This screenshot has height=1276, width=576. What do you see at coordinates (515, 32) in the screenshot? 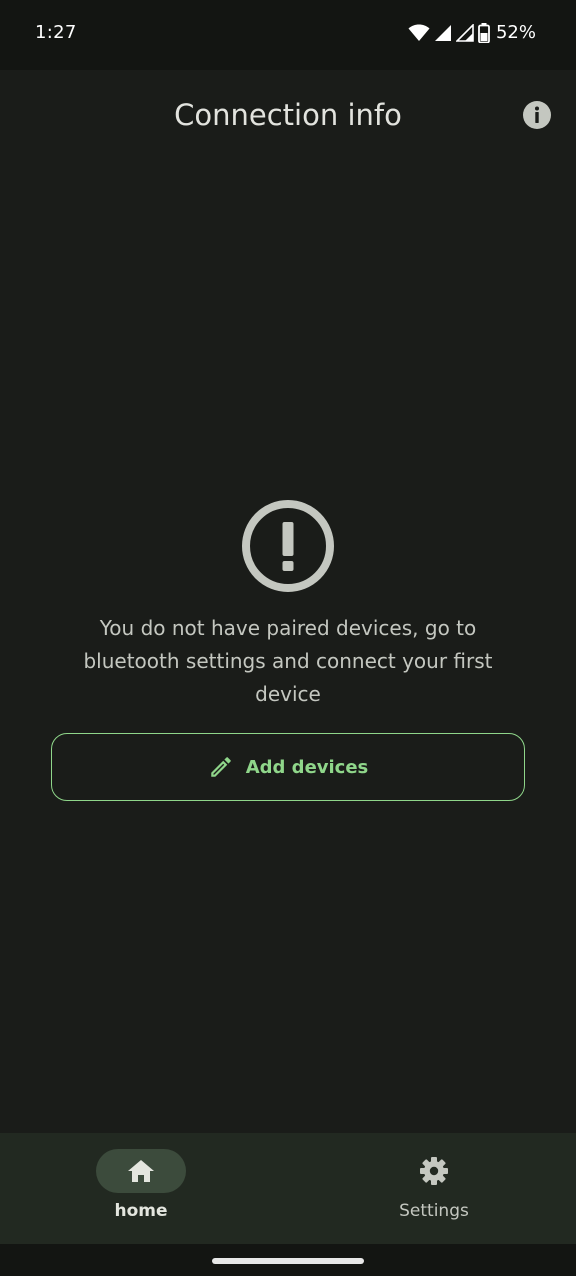
I see `battery-level: 52%` at bounding box center [515, 32].